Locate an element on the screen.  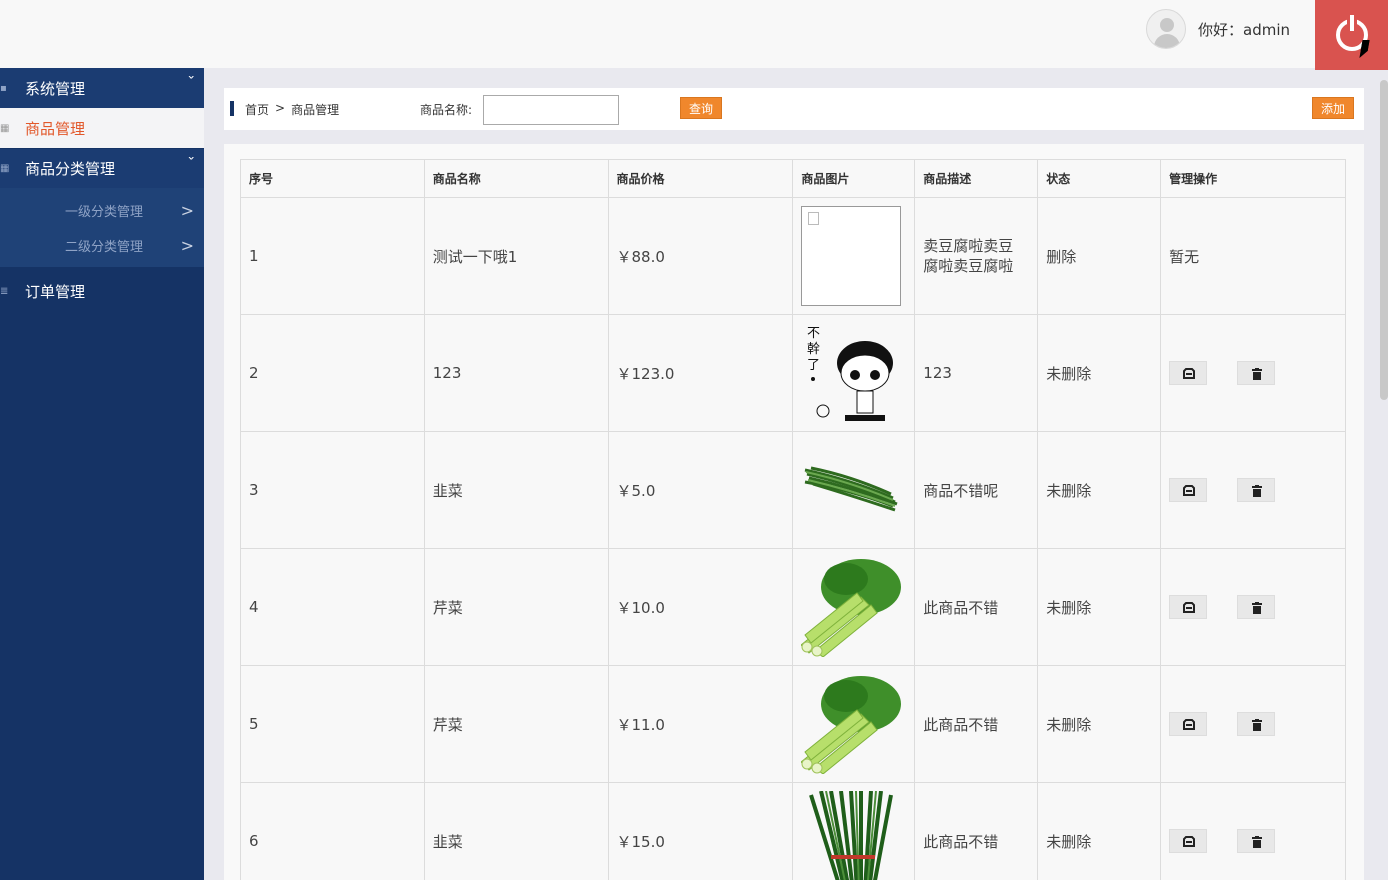
svg-text: 了 is located at coordinates (813, 365).